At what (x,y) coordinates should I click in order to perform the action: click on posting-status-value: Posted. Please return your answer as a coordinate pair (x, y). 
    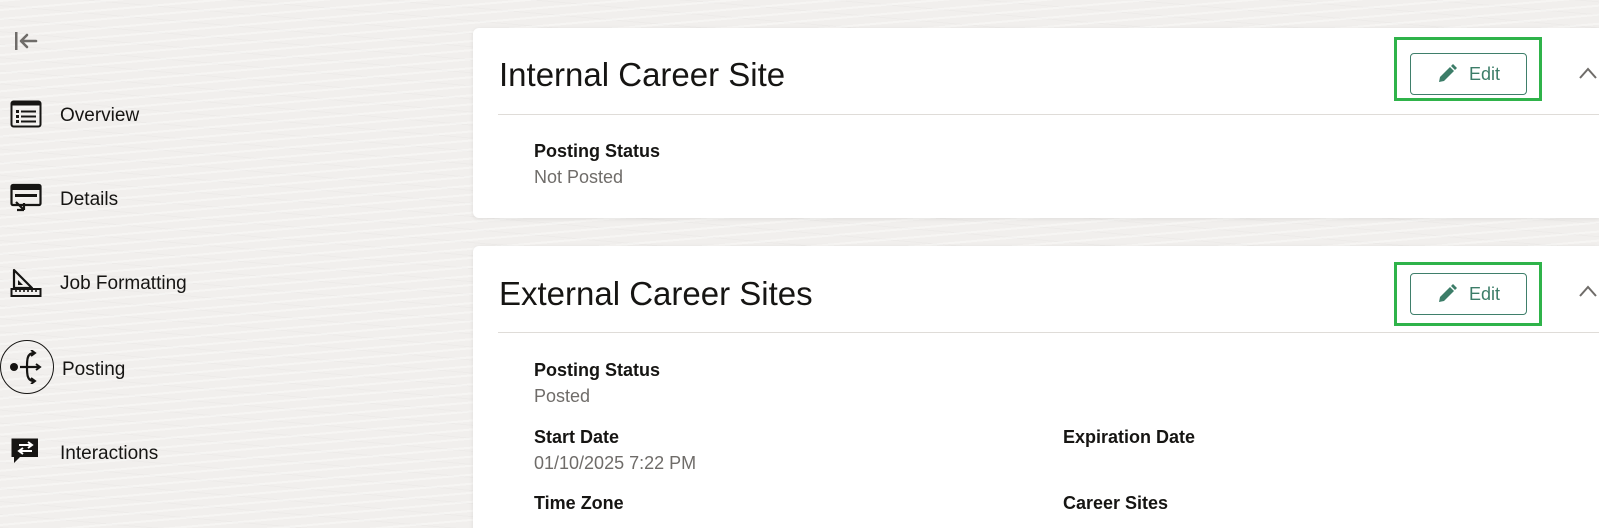
    Looking at the image, I should click on (562, 396).